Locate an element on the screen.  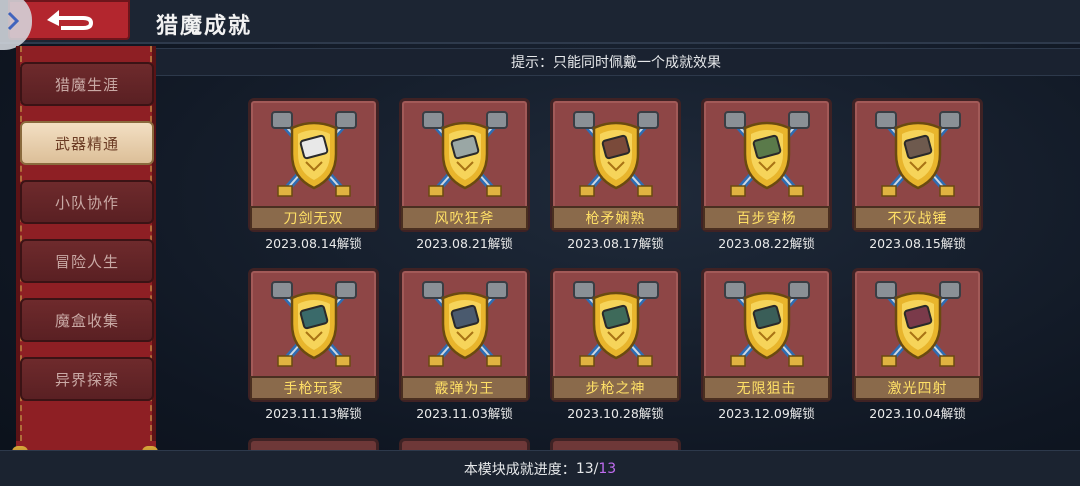
achievement-unlock-date: 2023.08.14解锁 is located at coordinates (313, 243).